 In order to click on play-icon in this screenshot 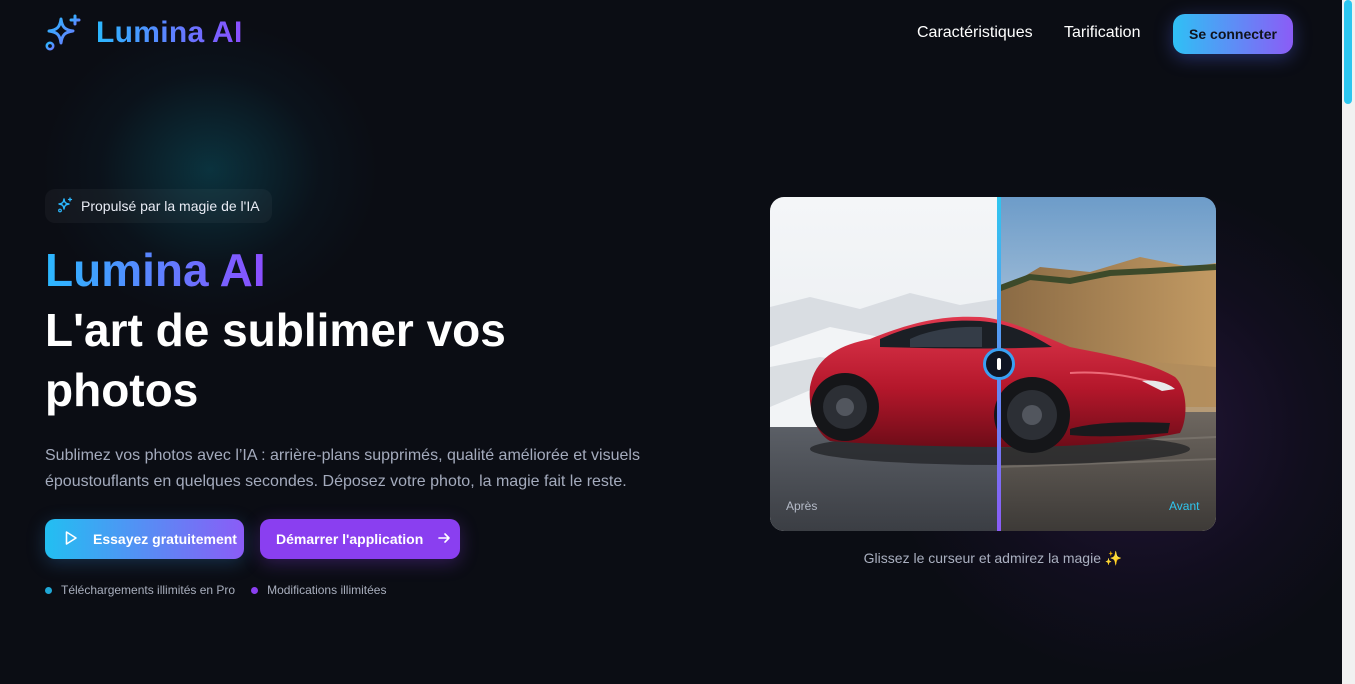, I will do `click(71, 539)`.